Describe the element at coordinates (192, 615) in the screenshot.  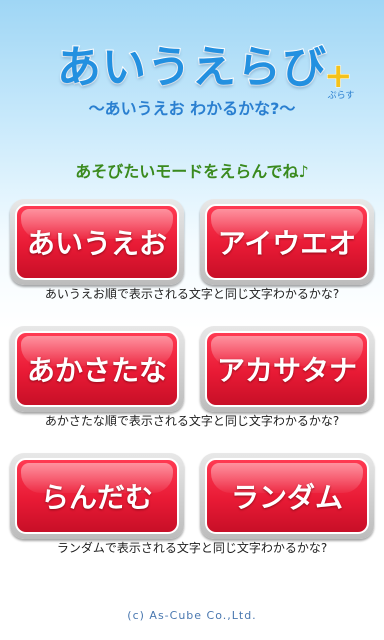
I see `copyright-notice: (c) As-Cube Co.,Ltd.` at that location.